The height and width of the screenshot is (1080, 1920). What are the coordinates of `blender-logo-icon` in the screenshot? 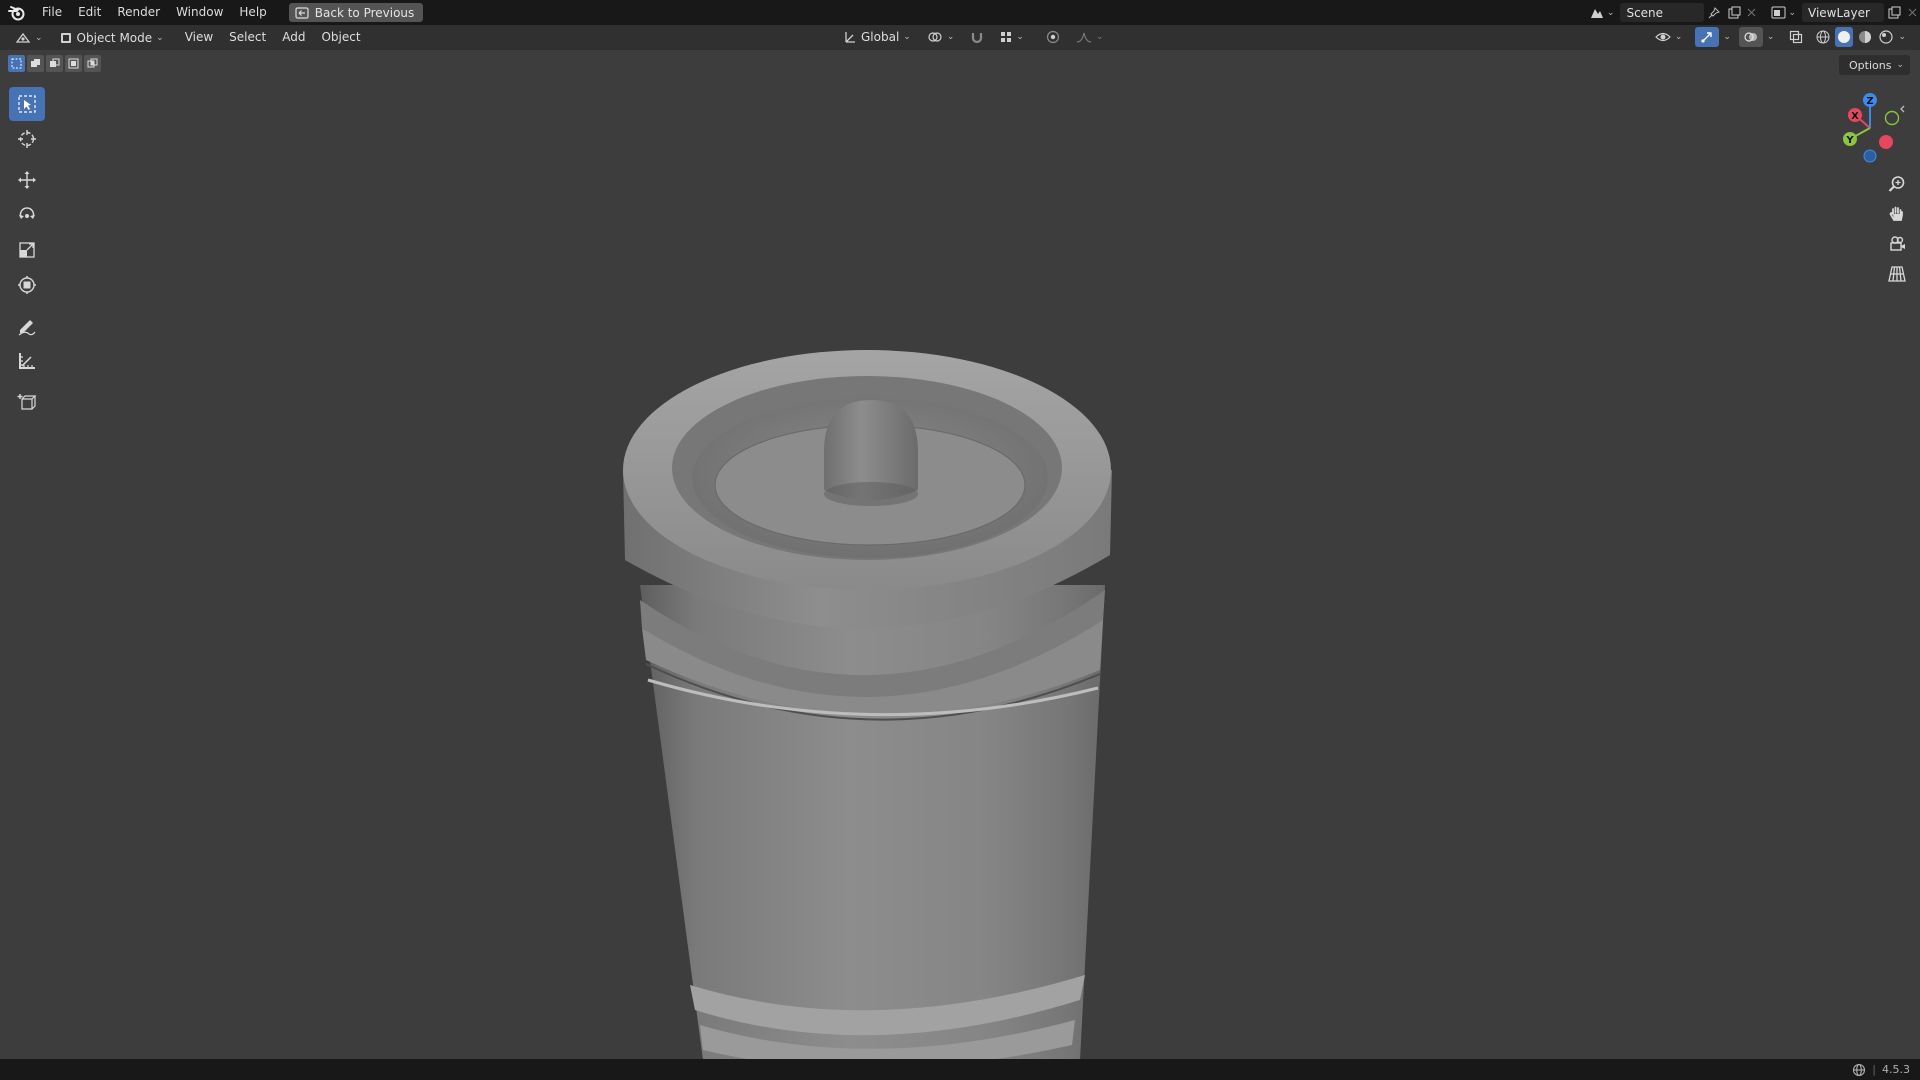 It's located at (17, 12).